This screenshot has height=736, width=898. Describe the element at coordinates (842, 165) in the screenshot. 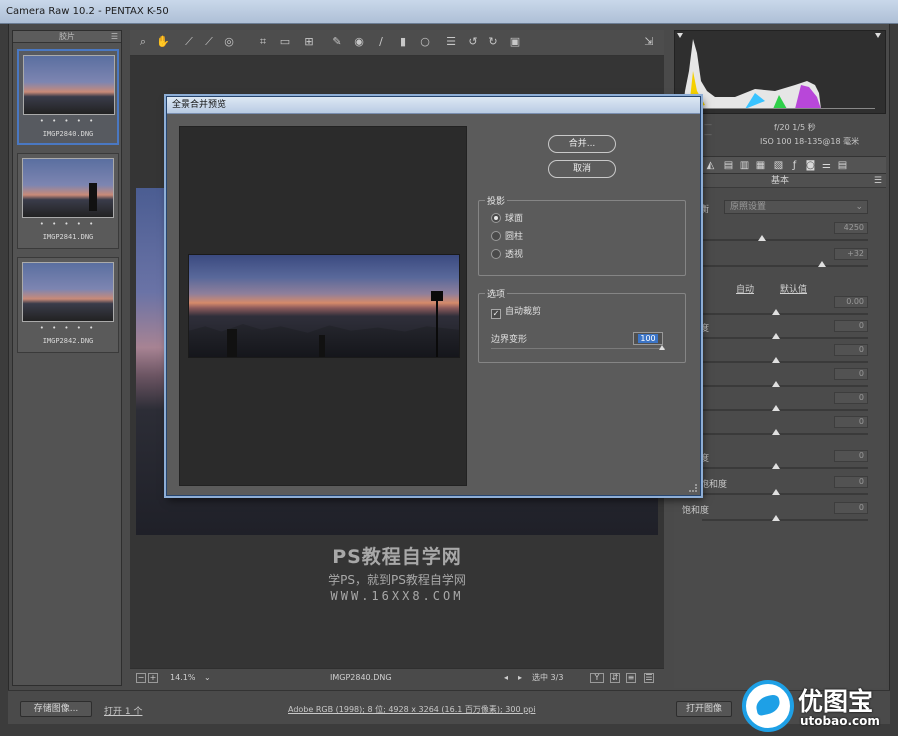

I see `snapshots-tab-icon: ▤` at that location.